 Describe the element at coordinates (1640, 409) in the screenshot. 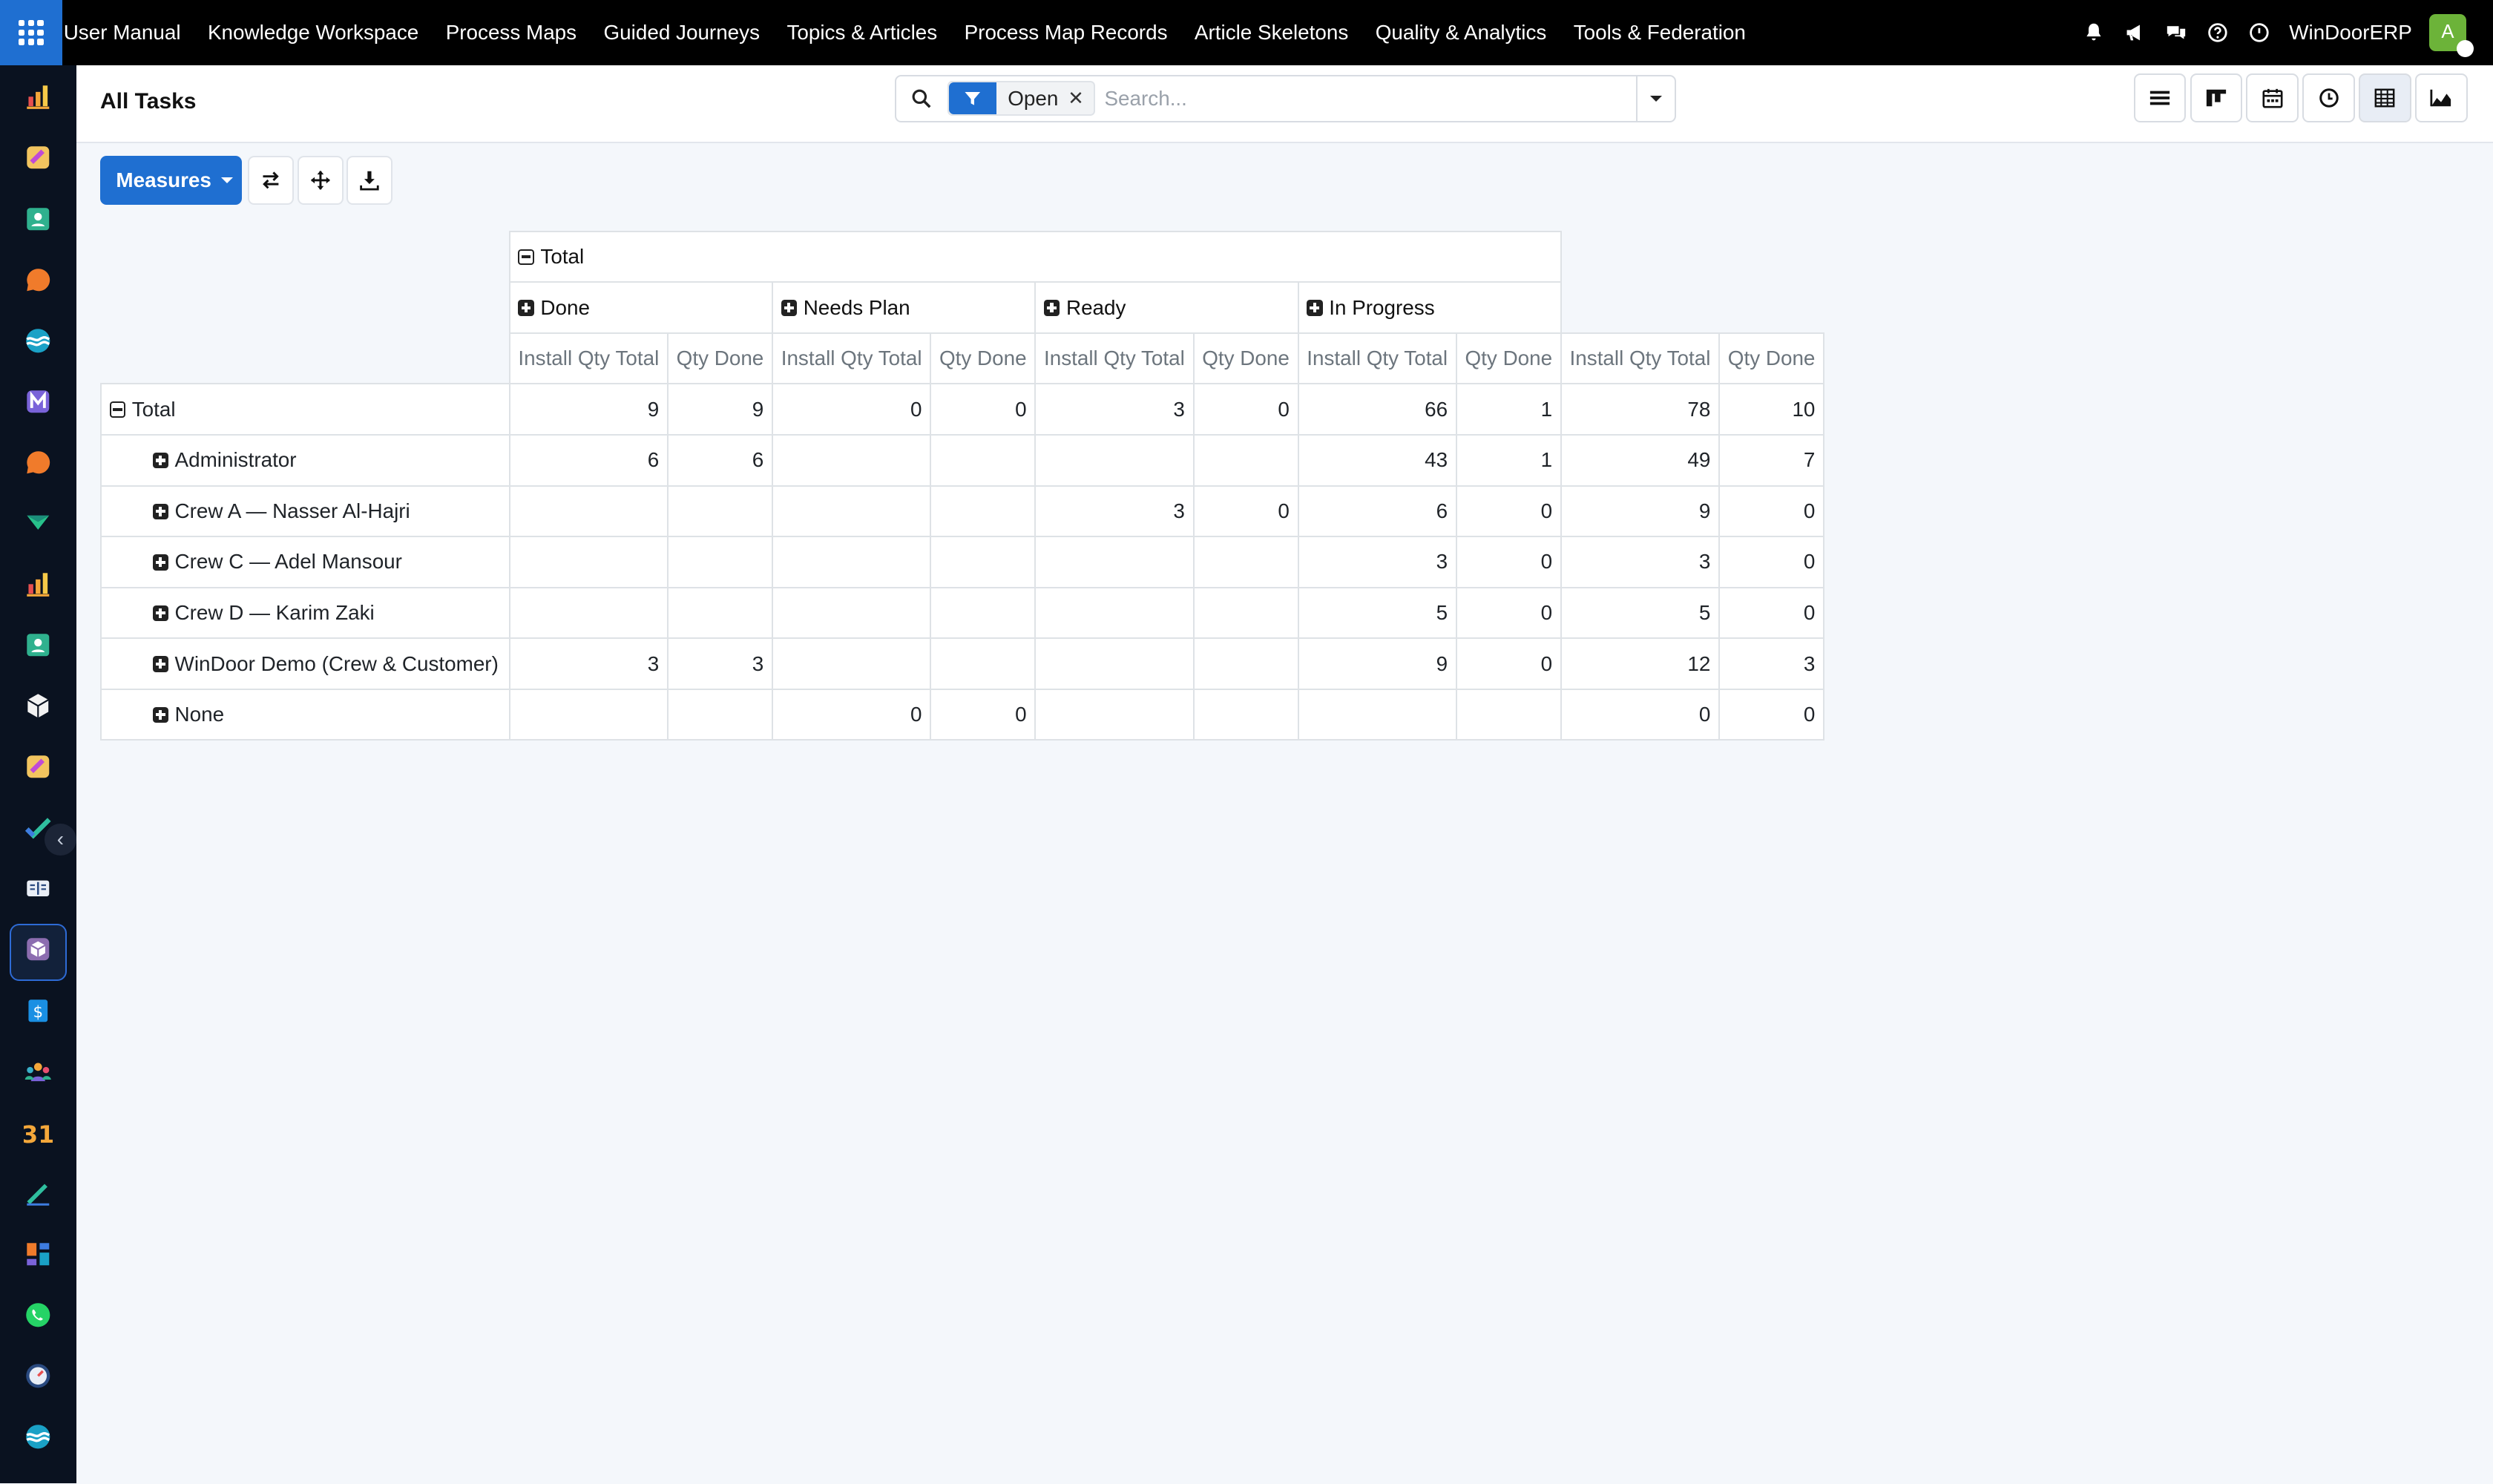

I see `pivot-cell: 78` at that location.